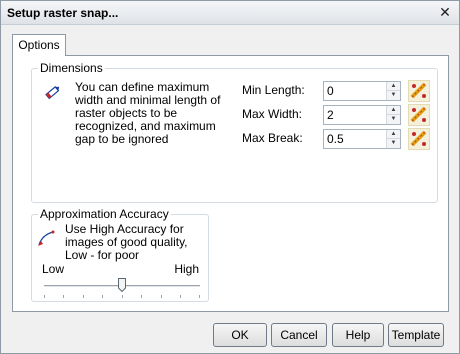  What do you see at coordinates (53, 269) in the screenshot?
I see `slider-low-label: Low` at bounding box center [53, 269].